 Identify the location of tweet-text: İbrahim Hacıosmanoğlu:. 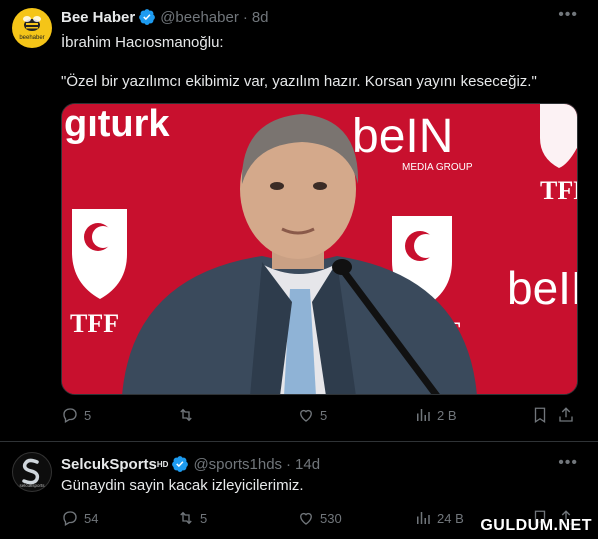
(142, 42).